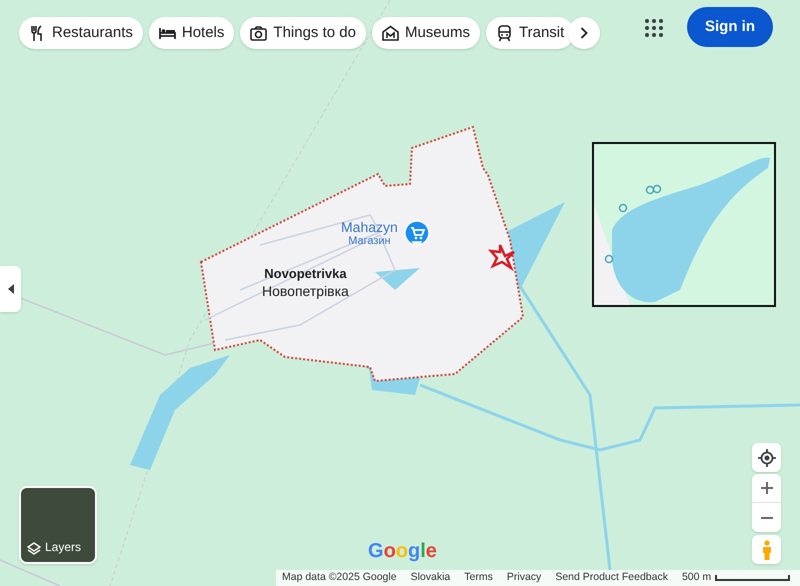 Image resolution: width=800 pixels, height=586 pixels. Describe the element at coordinates (369, 227) in the screenshot. I see `place-label: Mahazyn` at that location.